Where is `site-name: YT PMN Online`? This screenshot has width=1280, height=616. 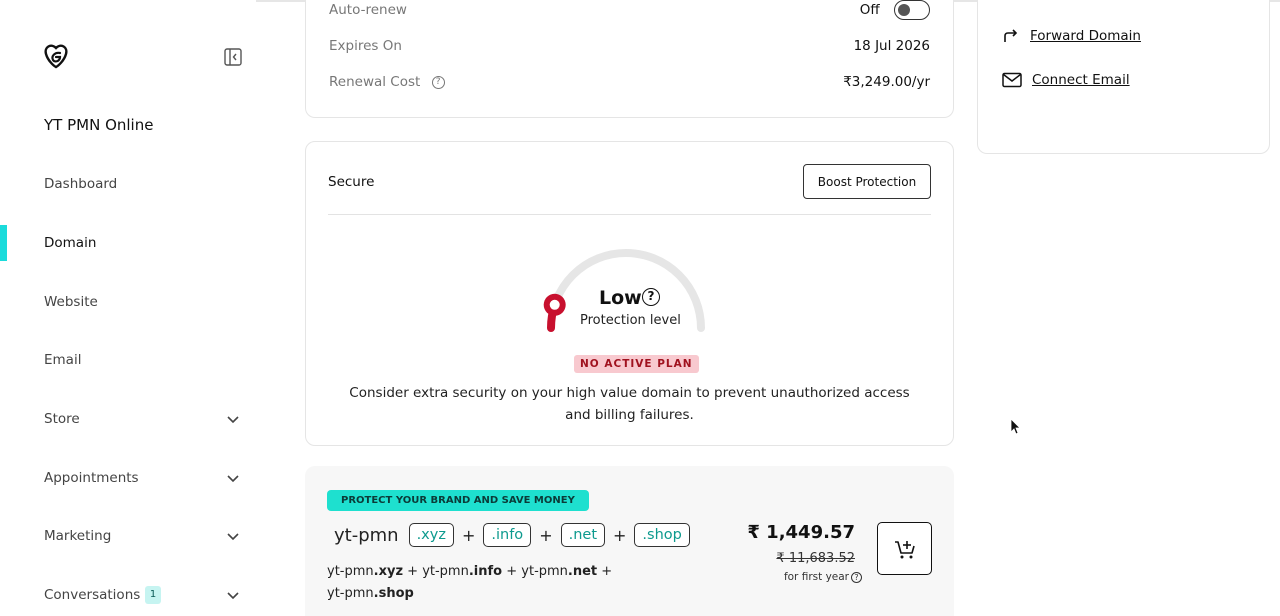 site-name: YT PMN Online is located at coordinates (99, 125).